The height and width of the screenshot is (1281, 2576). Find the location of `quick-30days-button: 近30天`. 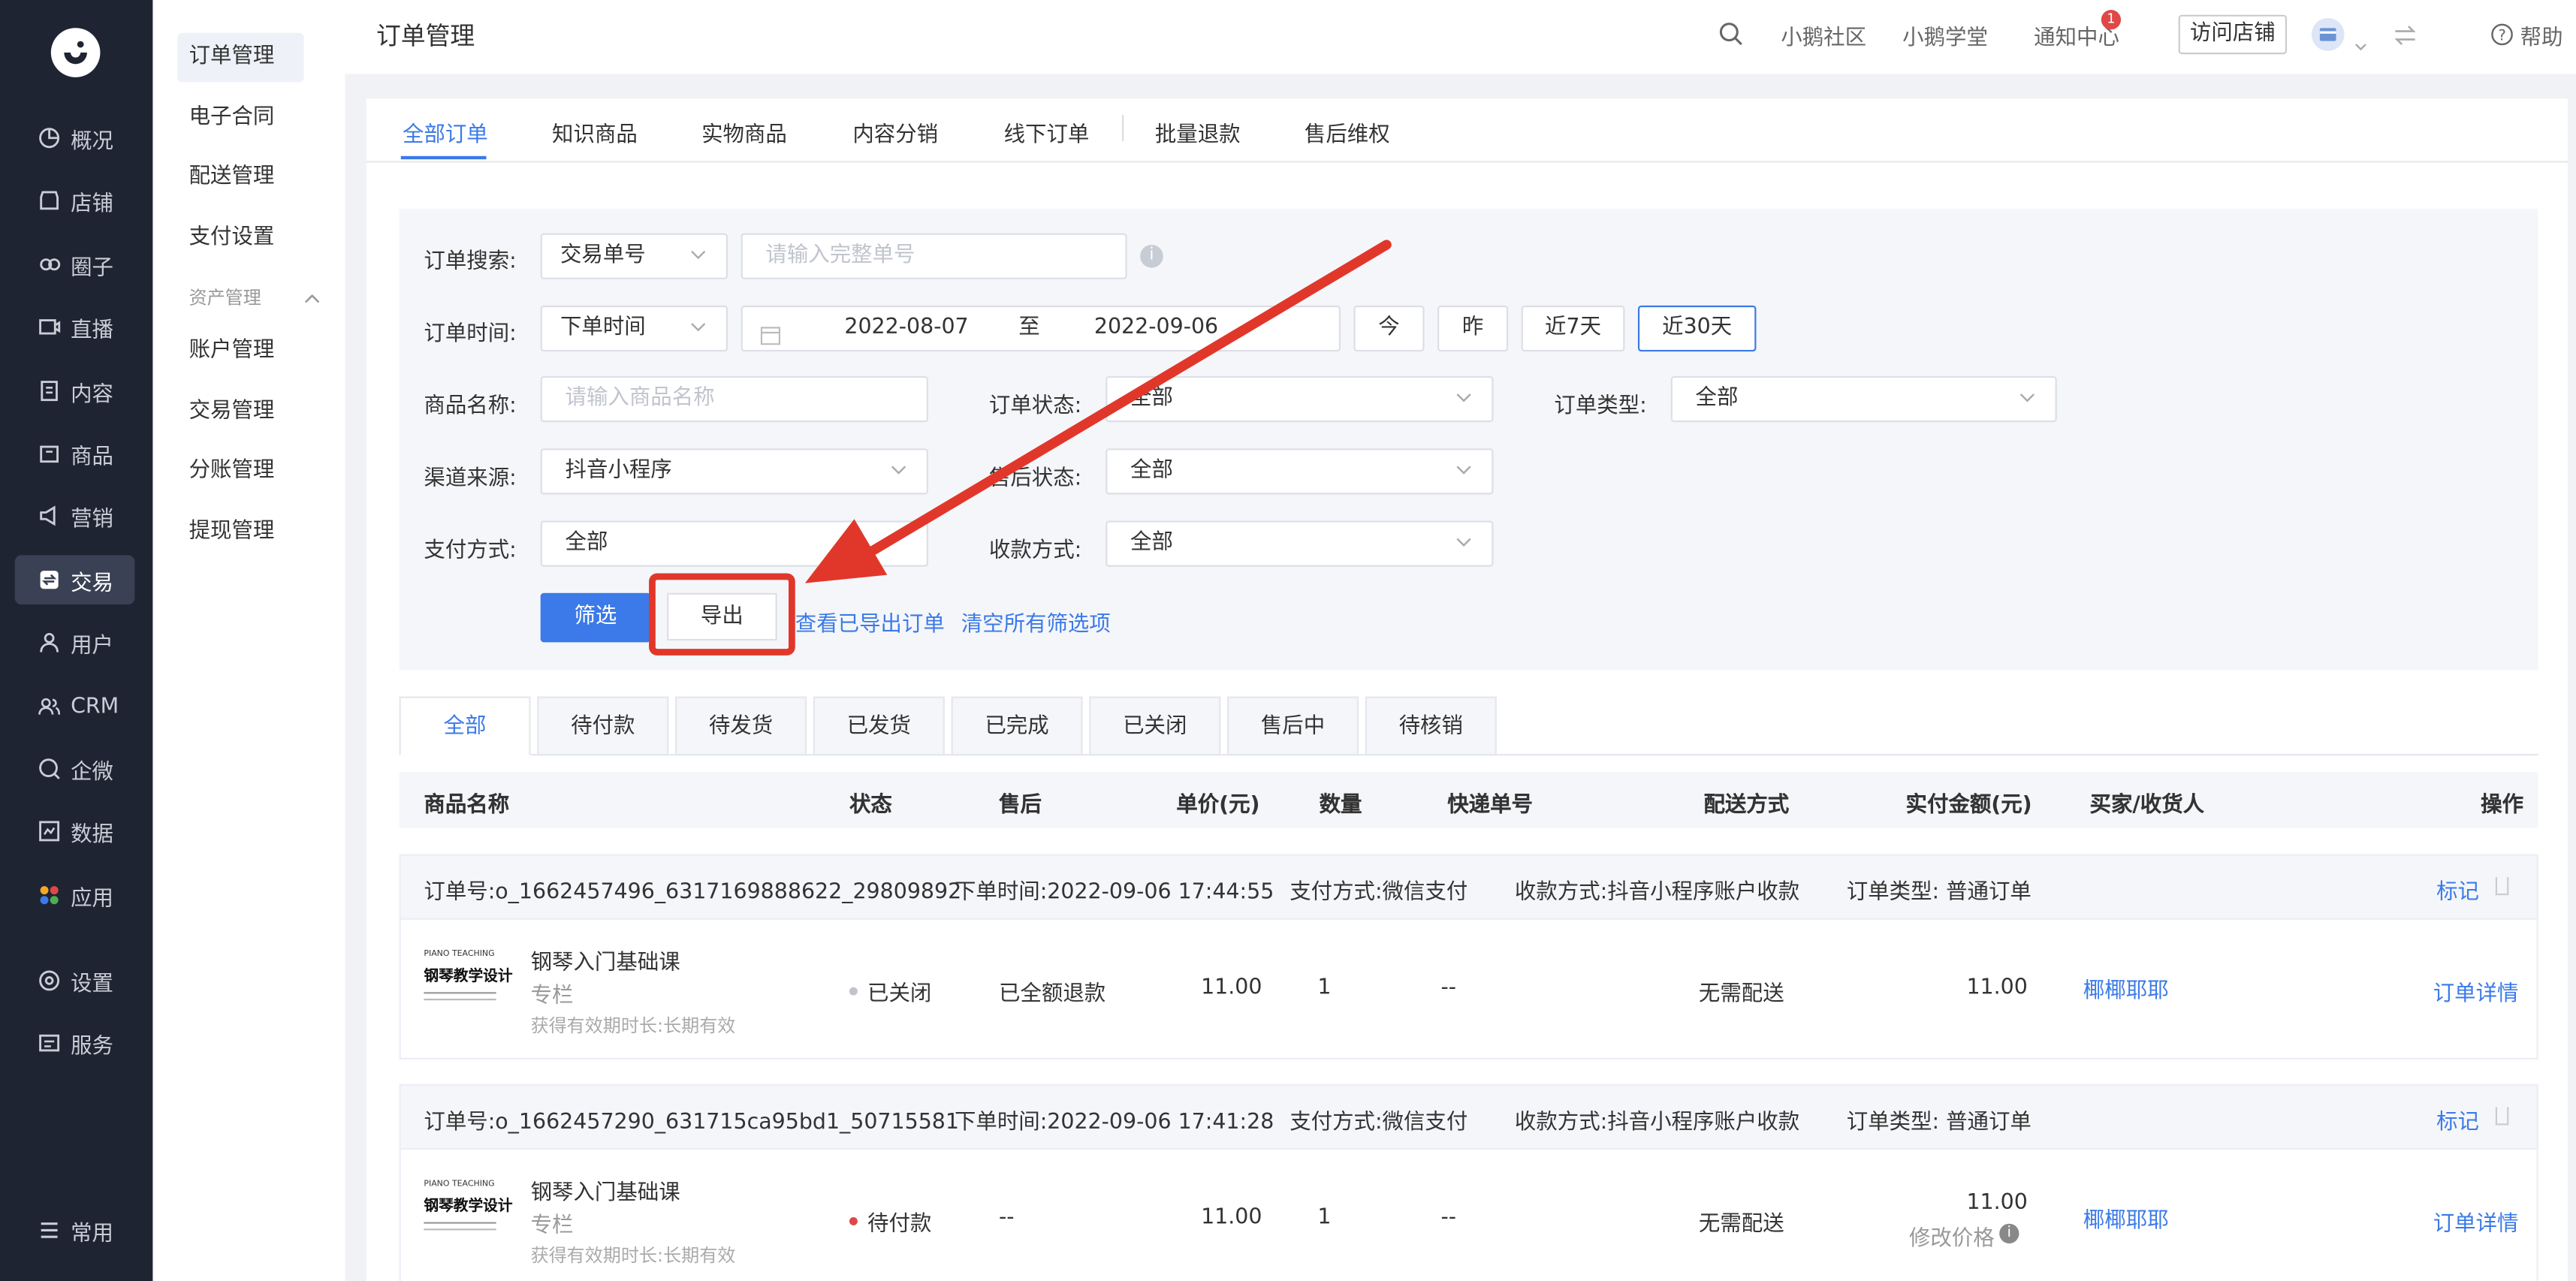

quick-30days-button: 近30天 is located at coordinates (1697, 328).